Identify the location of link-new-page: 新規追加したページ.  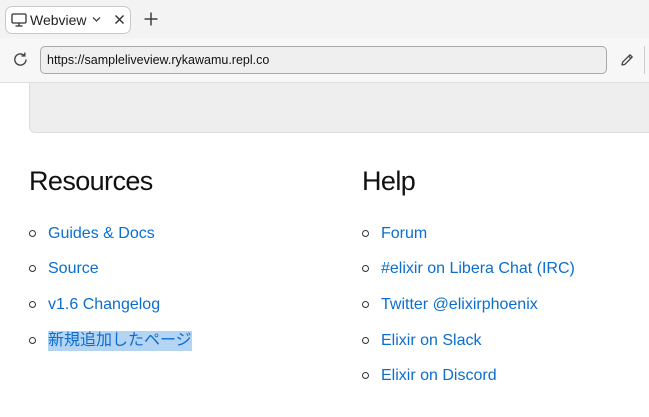
(120, 341).